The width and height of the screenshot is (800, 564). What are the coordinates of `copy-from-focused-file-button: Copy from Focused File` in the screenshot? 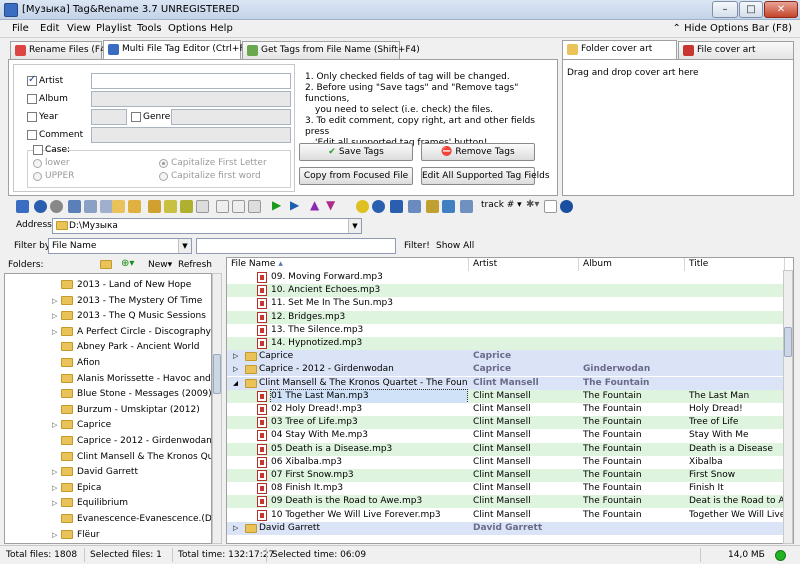 It's located at (356, 176).